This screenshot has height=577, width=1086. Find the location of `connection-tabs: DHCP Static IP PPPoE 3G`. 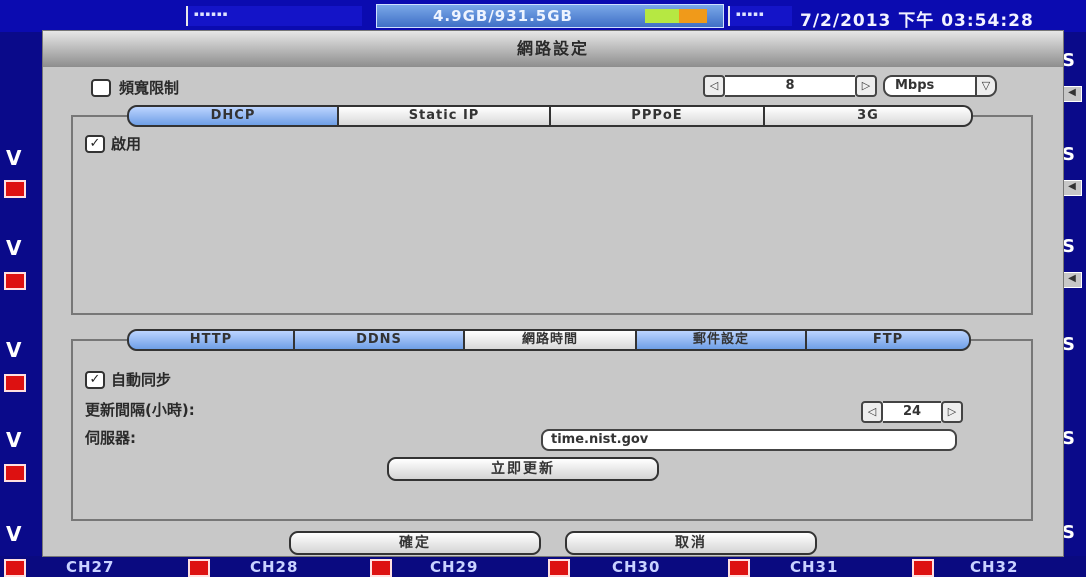

connection-tabs: DHCP Static IP PPPoE 3G is located at coordinates (550, 116).